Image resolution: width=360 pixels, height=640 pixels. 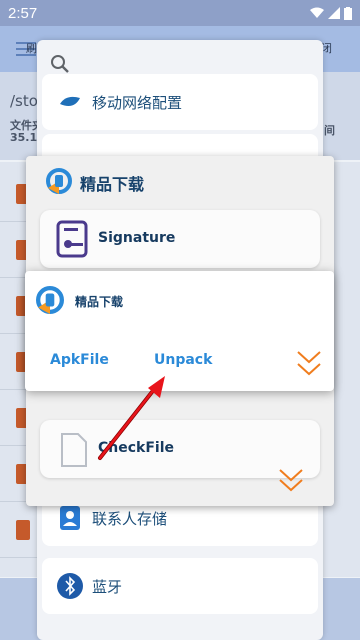 I want to click on status-icons, so click(x=331, y=13).